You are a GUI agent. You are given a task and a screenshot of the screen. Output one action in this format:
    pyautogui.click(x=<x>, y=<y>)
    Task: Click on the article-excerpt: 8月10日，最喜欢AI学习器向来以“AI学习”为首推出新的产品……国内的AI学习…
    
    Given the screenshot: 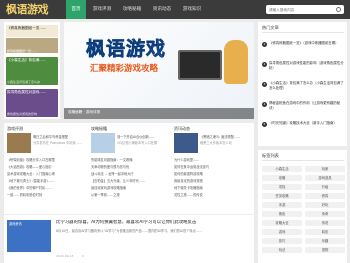 What is the action you would take?
    pyautogui.click(x=129, y=231)
    